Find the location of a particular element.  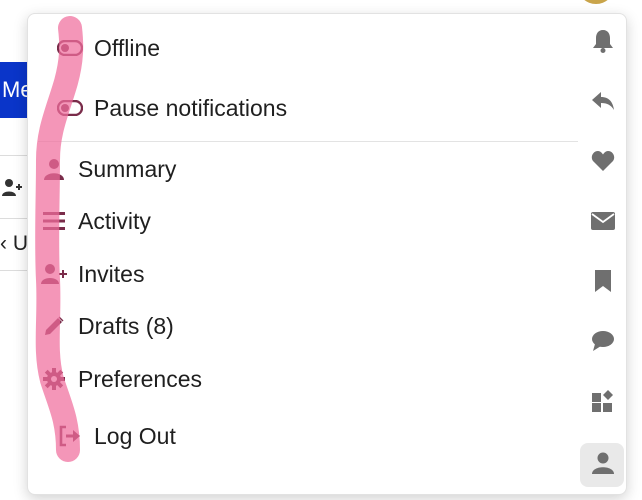

menu-item-activity: Activity is located at coordinates (95, 221).